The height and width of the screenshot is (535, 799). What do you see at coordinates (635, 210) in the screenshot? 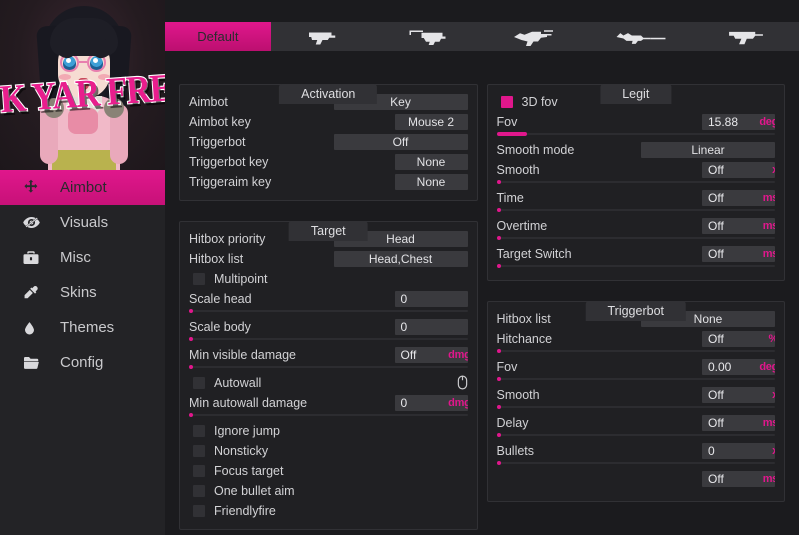
I see `legit-time-track` at bounding box center [635, 210].